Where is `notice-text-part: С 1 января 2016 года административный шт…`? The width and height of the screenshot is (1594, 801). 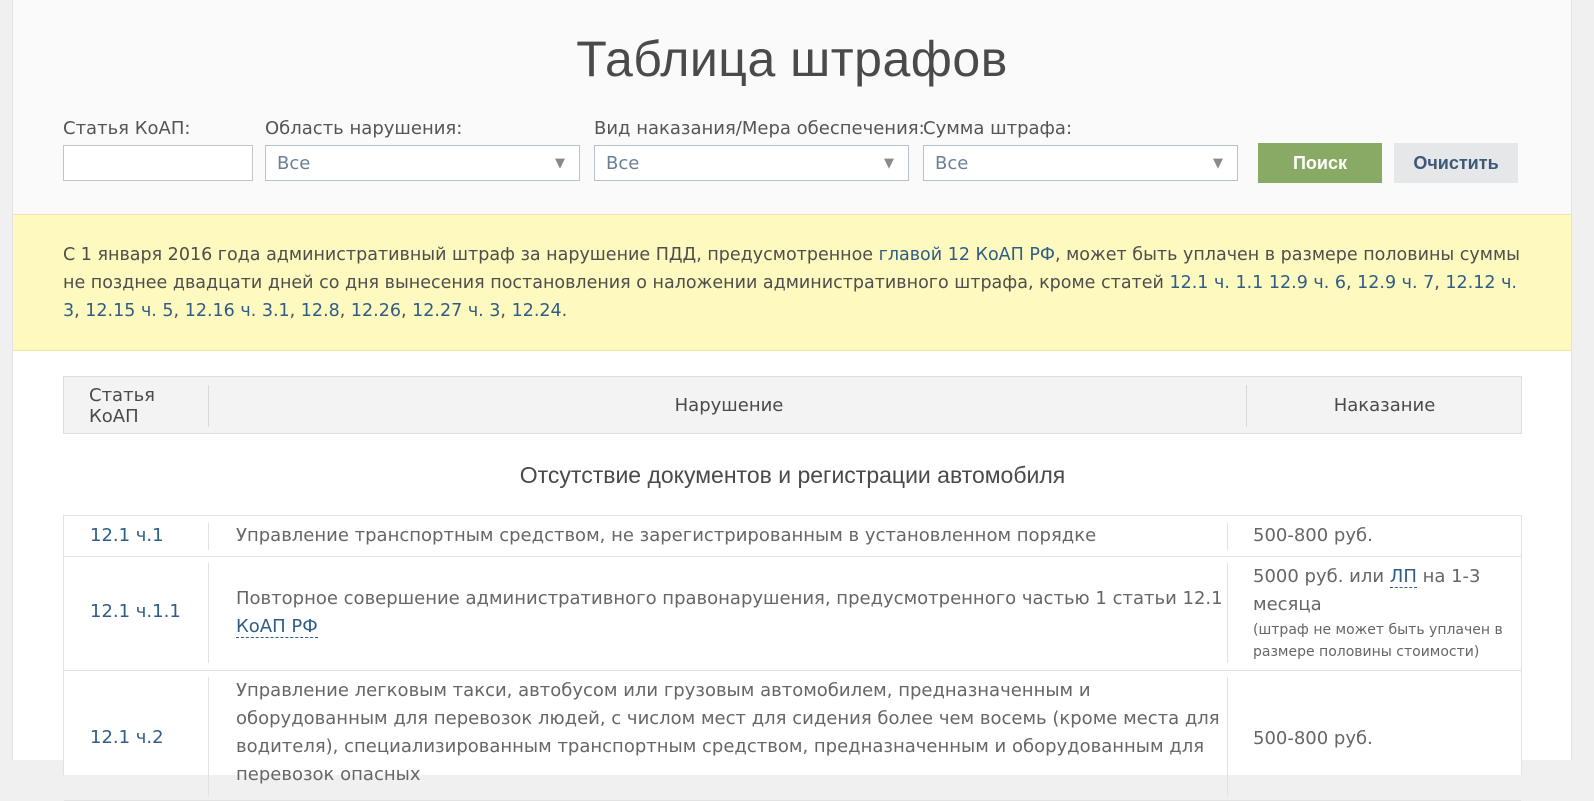 notice-text-part: С 1 января 2016 года административный шт… is located at coordinates (471, 255).